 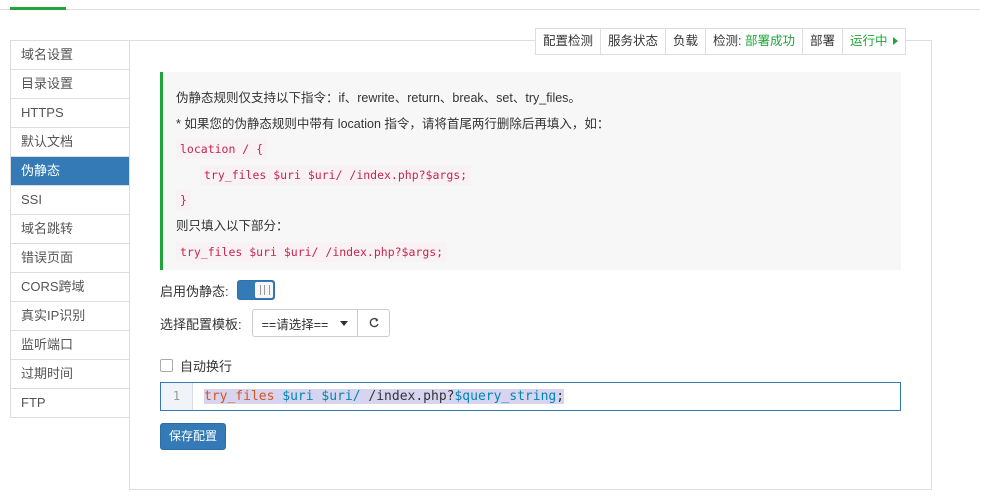 I want to click on sidebar-item-ftp: FTP, so click(x=70, y=403).